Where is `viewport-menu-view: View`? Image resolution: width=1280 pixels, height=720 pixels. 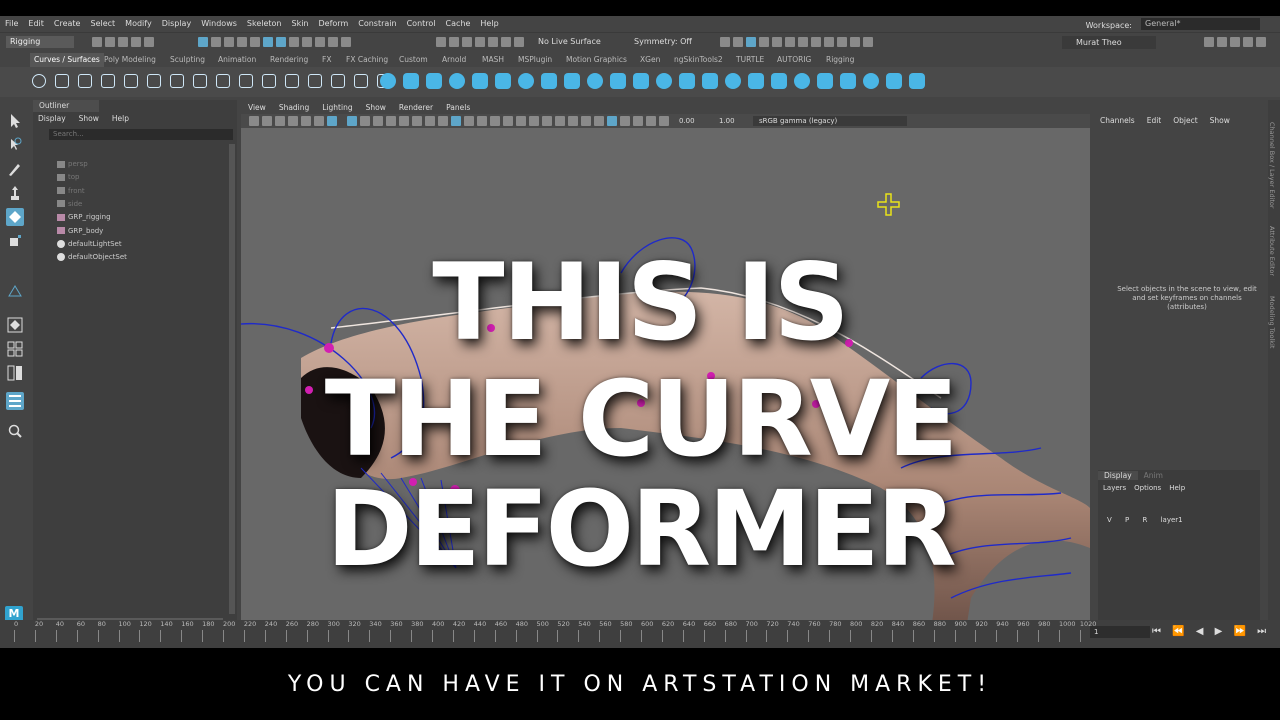
viewport-menu-view: View is located at coordinates (257, 107).